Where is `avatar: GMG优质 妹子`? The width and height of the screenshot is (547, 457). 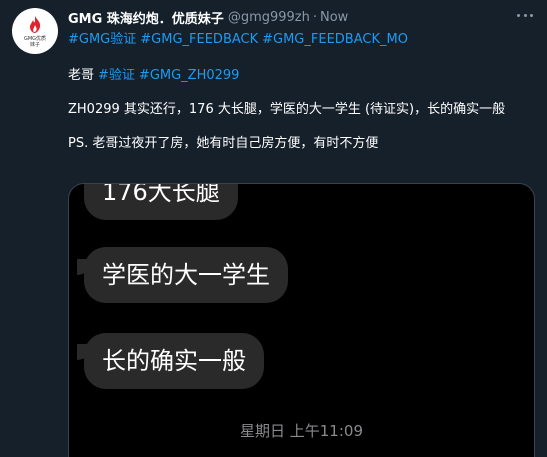 avatar: GMG优质 妹子 is located at coordinates (35, 31).